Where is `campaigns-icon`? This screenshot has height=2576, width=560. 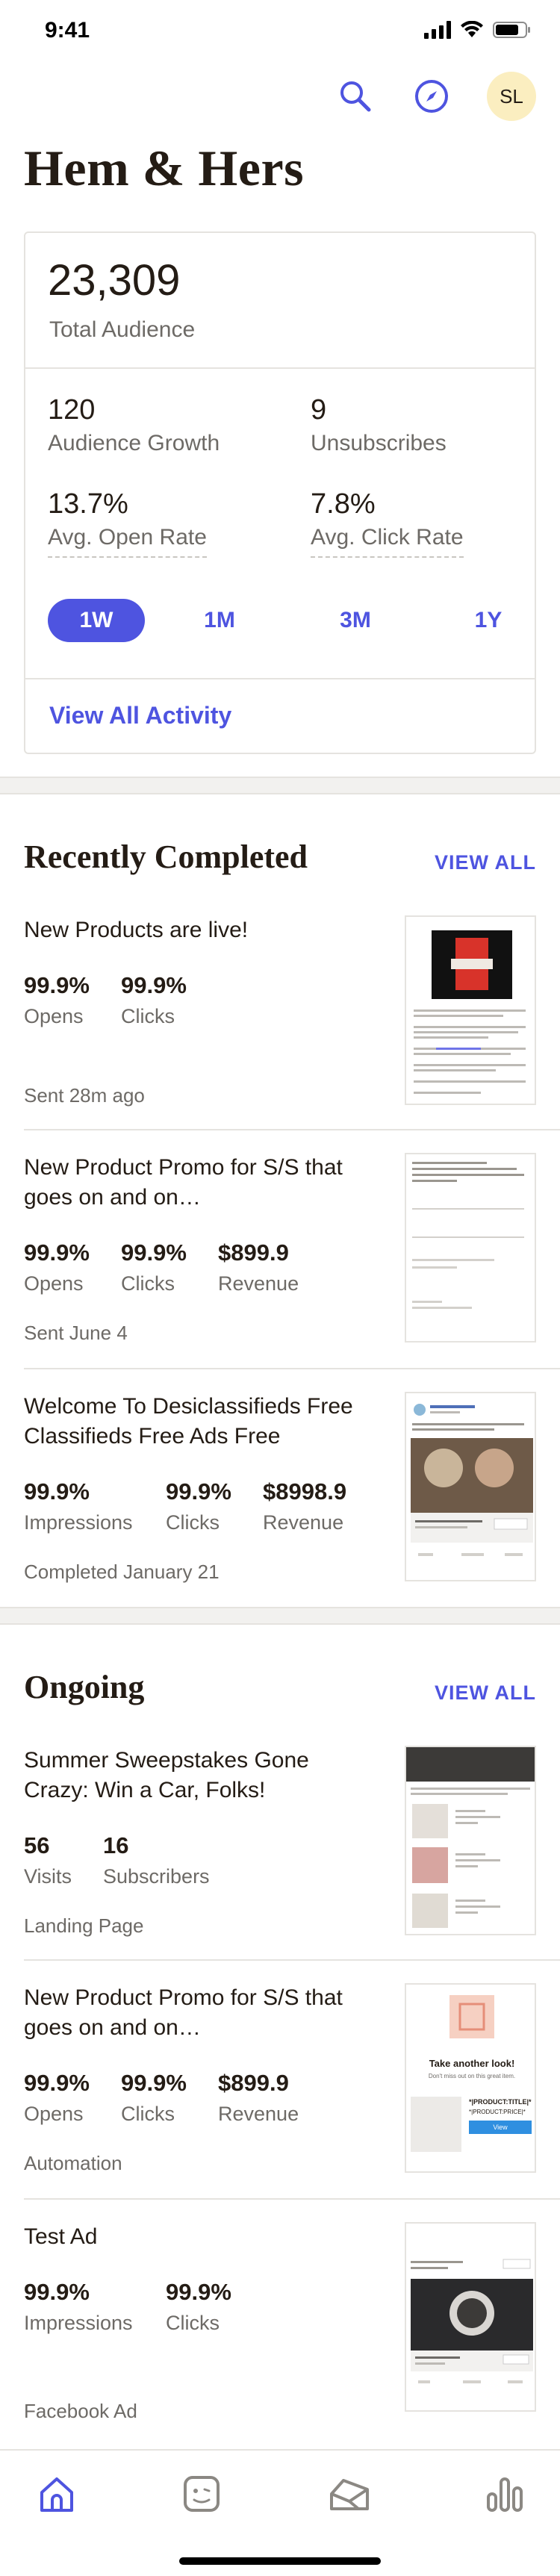 campaigns-icon is located at coordinates (349, 2494).